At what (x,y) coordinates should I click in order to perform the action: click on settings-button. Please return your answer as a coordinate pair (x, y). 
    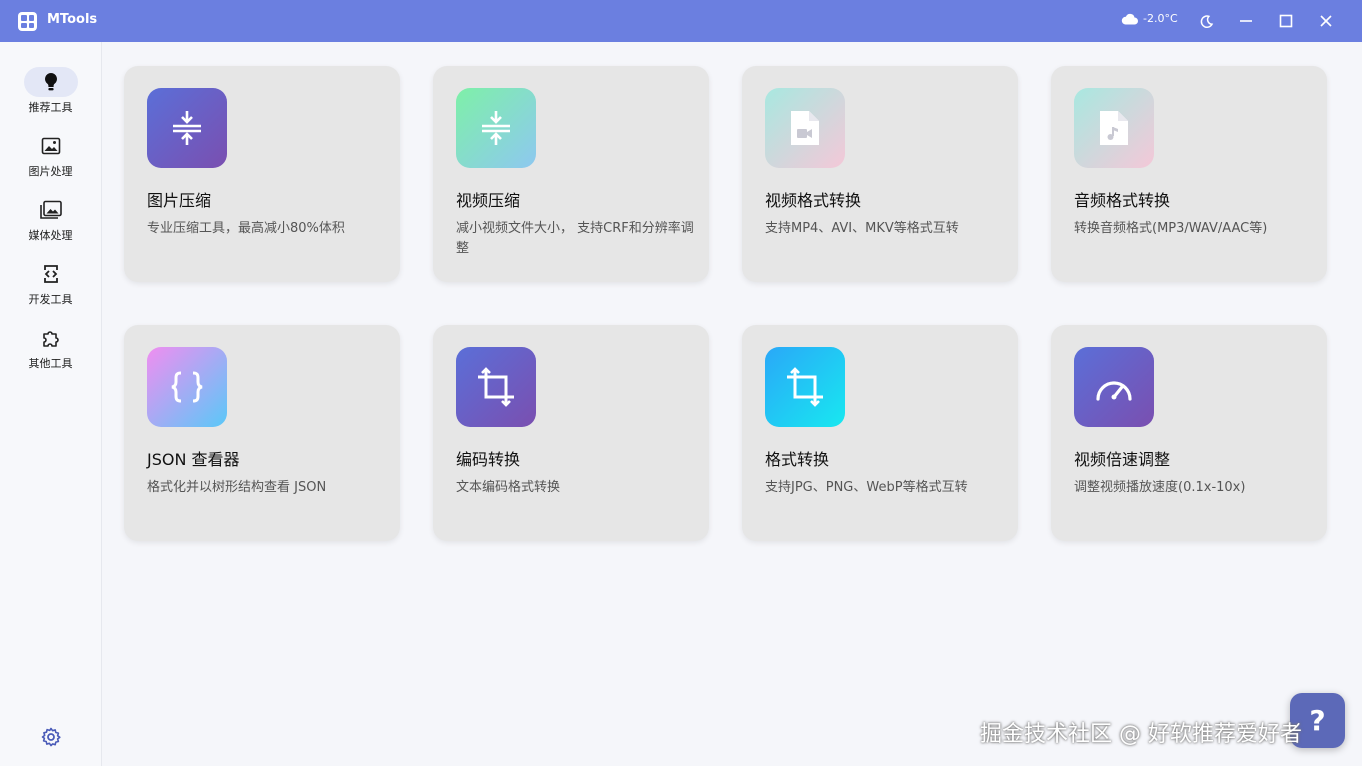
    Looking at the image, I should click on (51, 737).